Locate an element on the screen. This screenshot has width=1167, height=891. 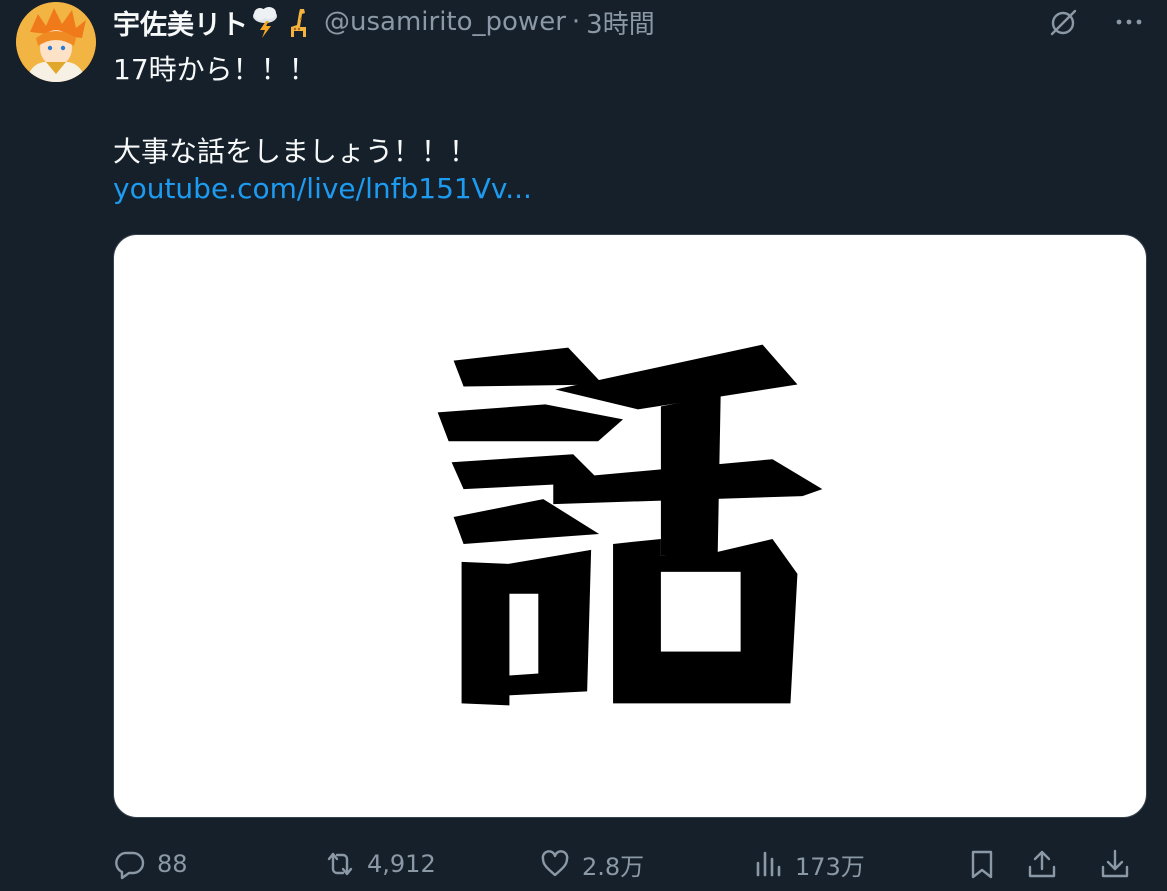
tweet-text-line: 大事な話をしましょう！！！ is located at coordinates (295, 151).